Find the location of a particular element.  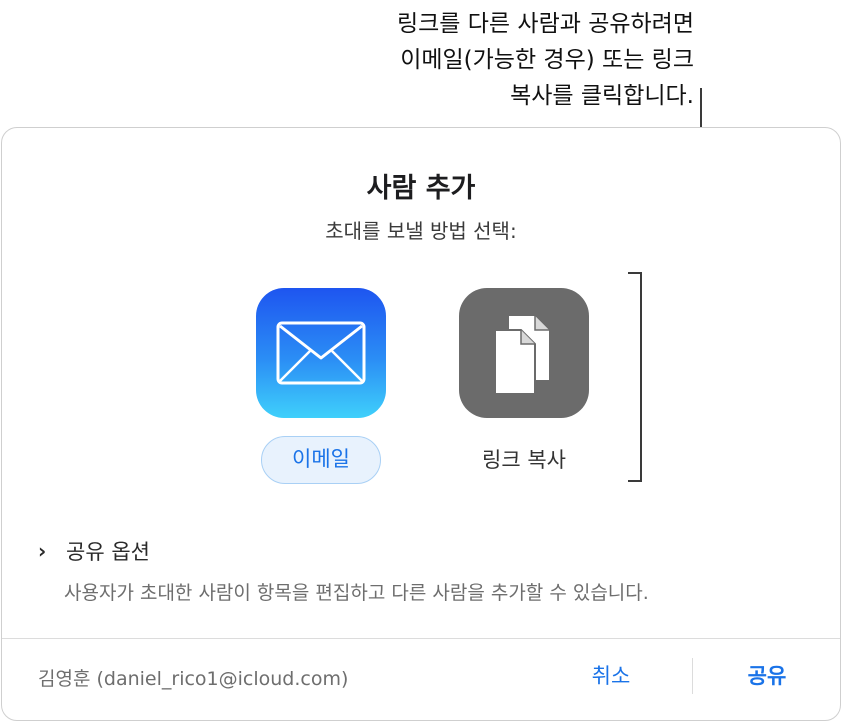

share-options-description: 사용자가 초대한 사람이 항목을 편집하고 다른 사람을 추가할 수 있습니다. is located at coordinates (356, 593).